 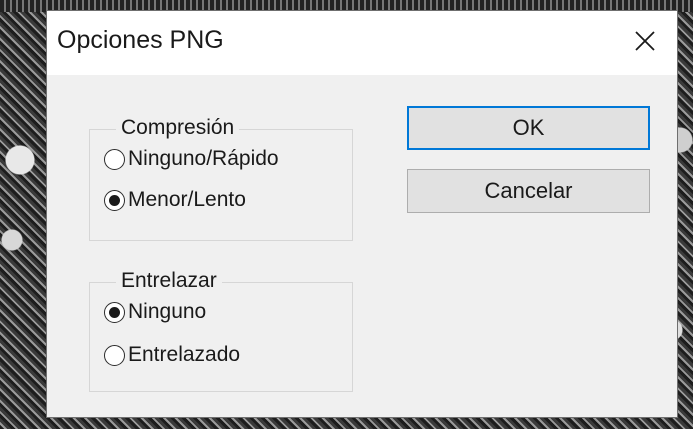 I want to click on radio-menor-lento: Menor/Lento, so click(x=175, y=200).